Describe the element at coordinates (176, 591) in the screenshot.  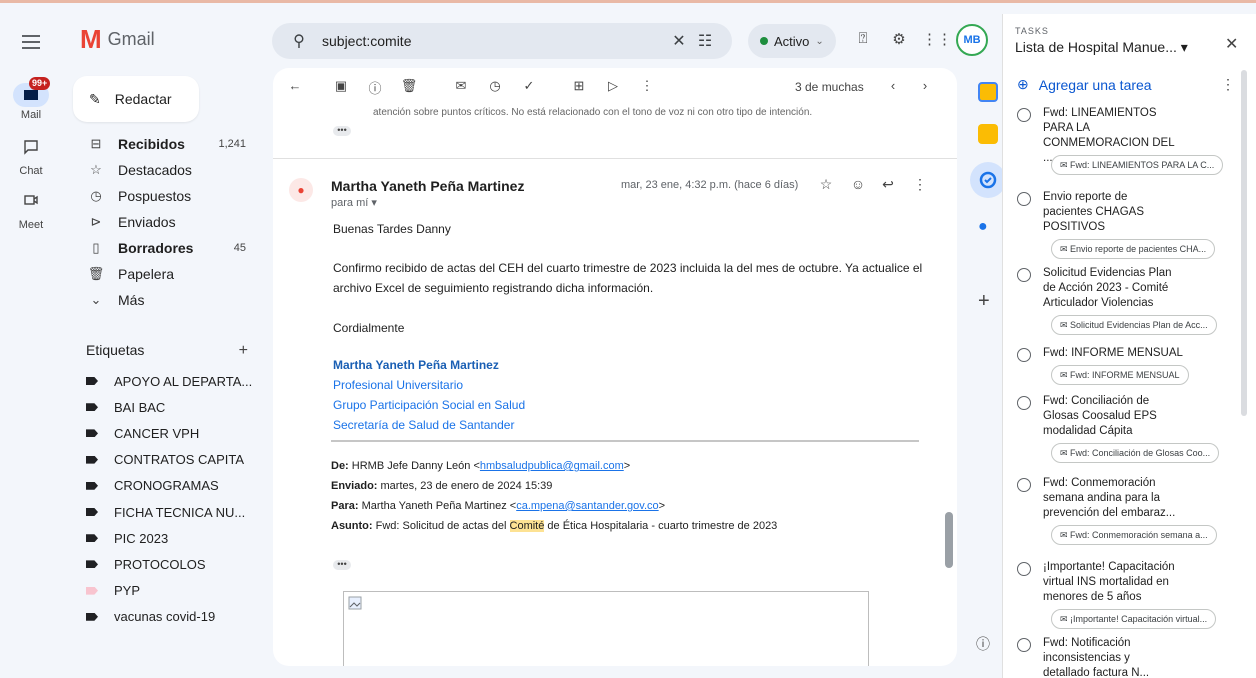
I see `label-item: PYP` at that location.